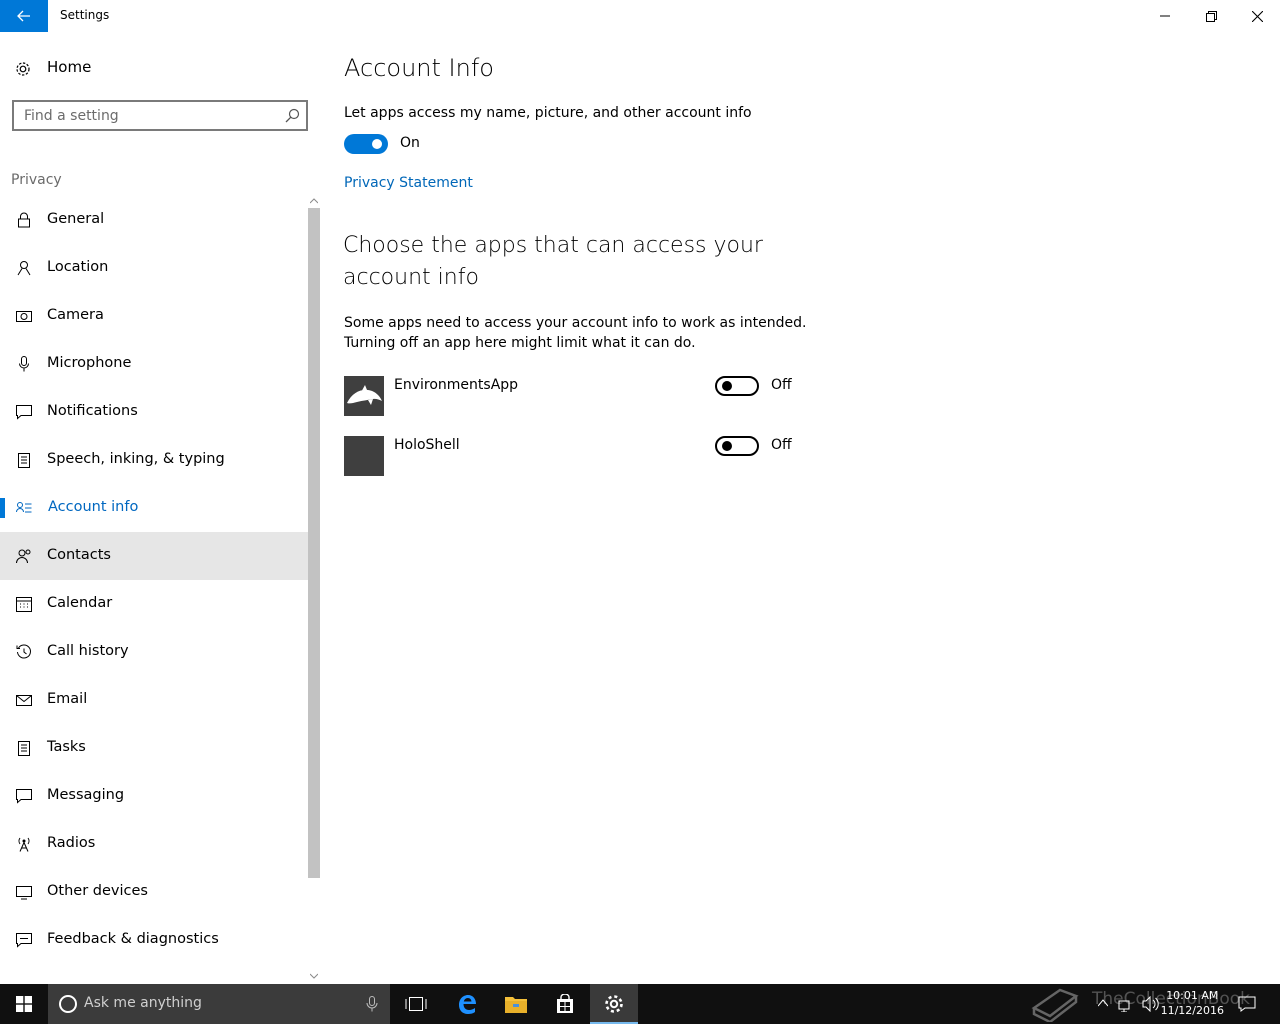  Describe the element at coordinates (136, 459) in the screenshot. I see `sidebar-item-label: Speech, inking, & typing` at that location.